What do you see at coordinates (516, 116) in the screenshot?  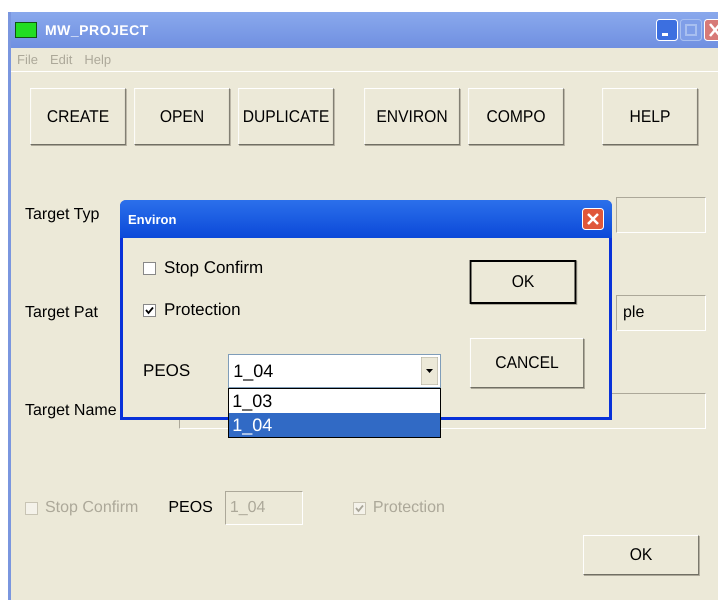 I see `toolbar-button: COMPO` at bounding box center [516, 116].